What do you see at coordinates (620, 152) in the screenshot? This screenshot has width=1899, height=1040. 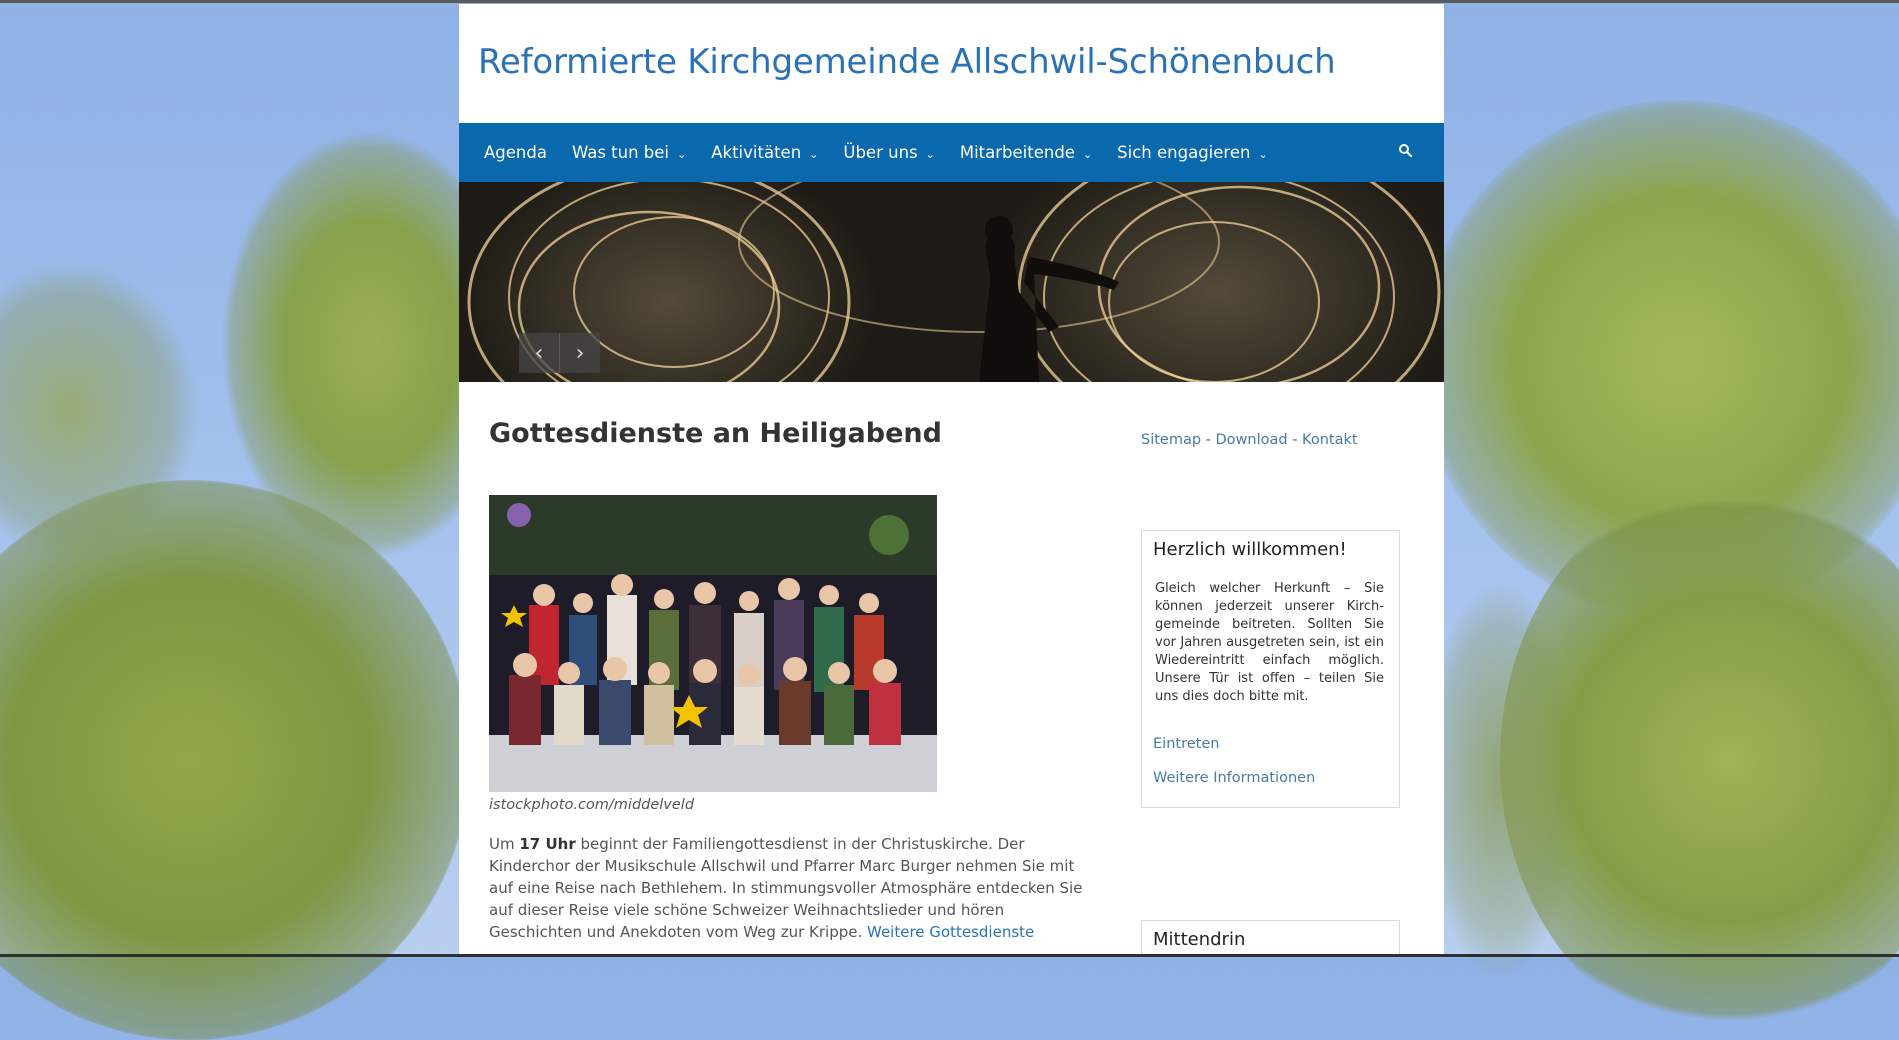 I see `nav-item-label: Was tun bei` at bounding box center [620, 152].